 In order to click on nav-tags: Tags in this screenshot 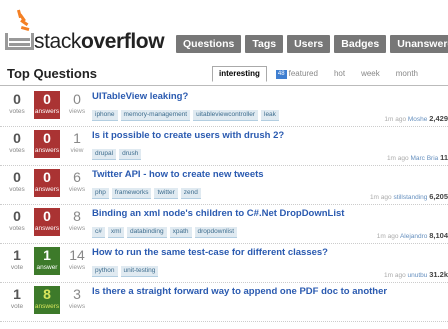, I will do `click(264, 44)`.